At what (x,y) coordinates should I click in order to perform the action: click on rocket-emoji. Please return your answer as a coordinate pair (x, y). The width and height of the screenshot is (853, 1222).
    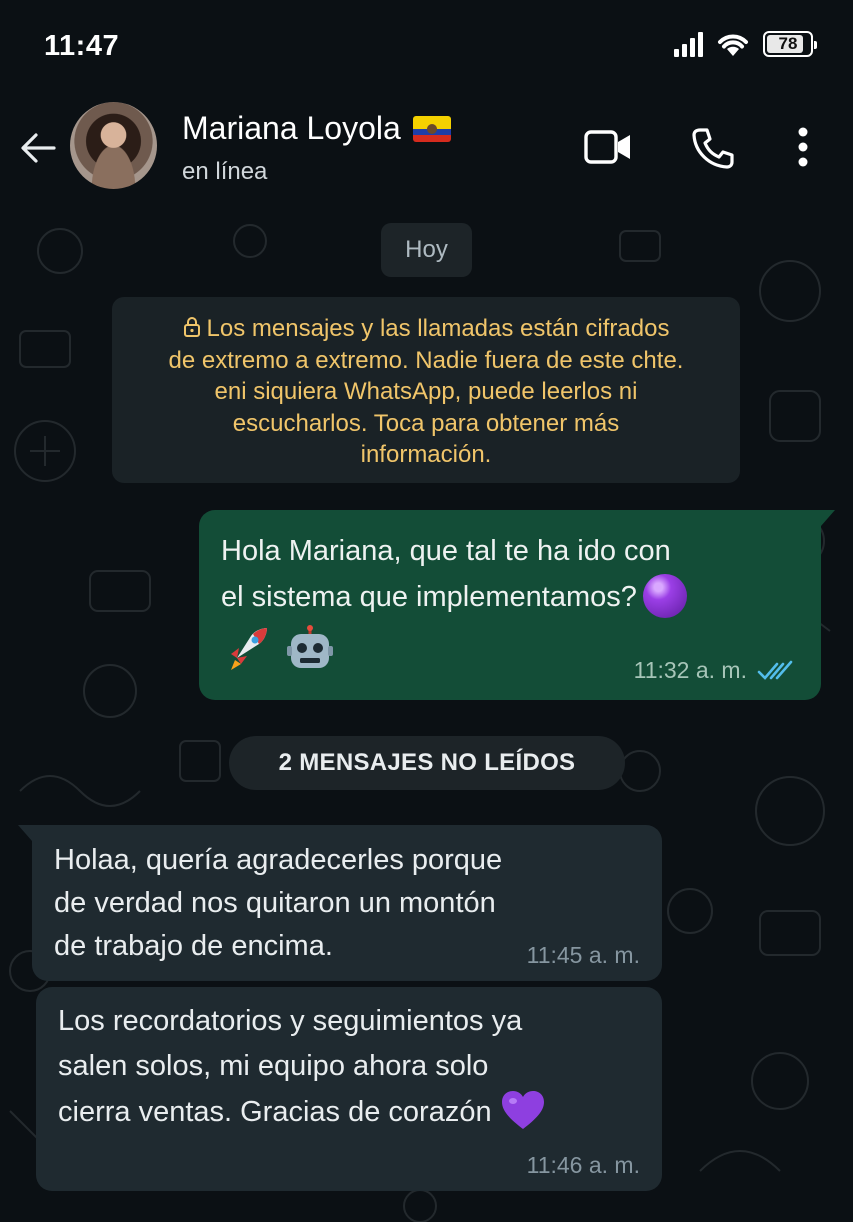
    Looking at the image, I should click on (249, 649).